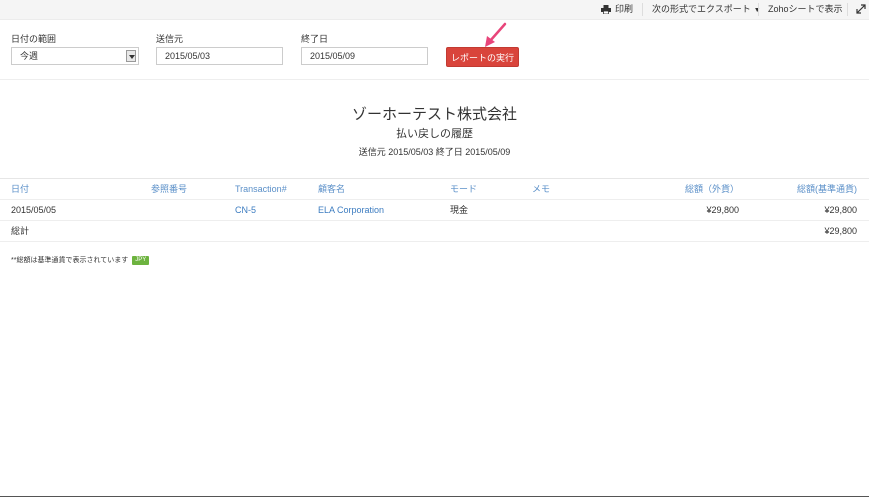 This screenshot has height=498, width=869. What do you see at coordinates (333, 56) in the screenshot?
I see `to-date-value: 2015/05/09` at bounding box center [333, 56].